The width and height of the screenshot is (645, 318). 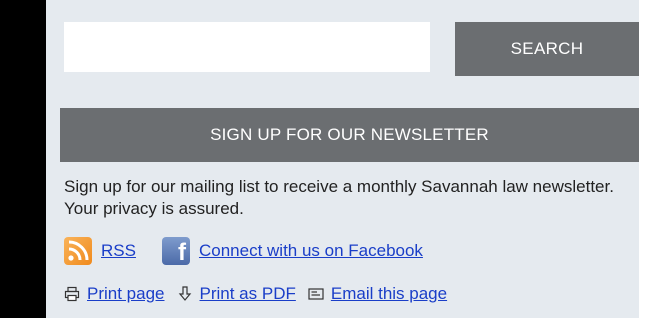 I want to click on email-this-page-link: Email this page, so click(x=389, y=294).